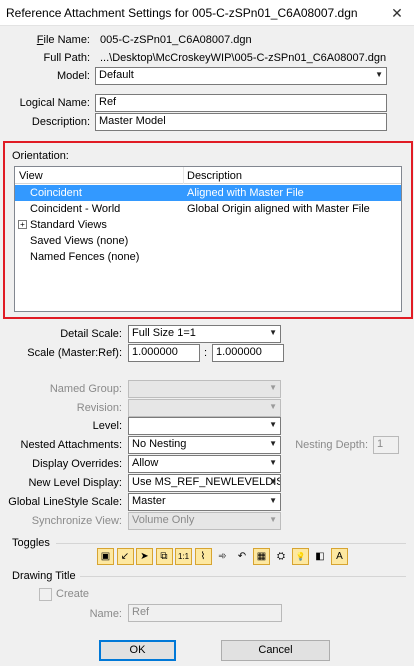 The width and height of the screenshot is (414, 666). Describe the element at coordinates (76, 521) in the screenshot. I see `synchronize-view-label: Synchronize View:` at that location.